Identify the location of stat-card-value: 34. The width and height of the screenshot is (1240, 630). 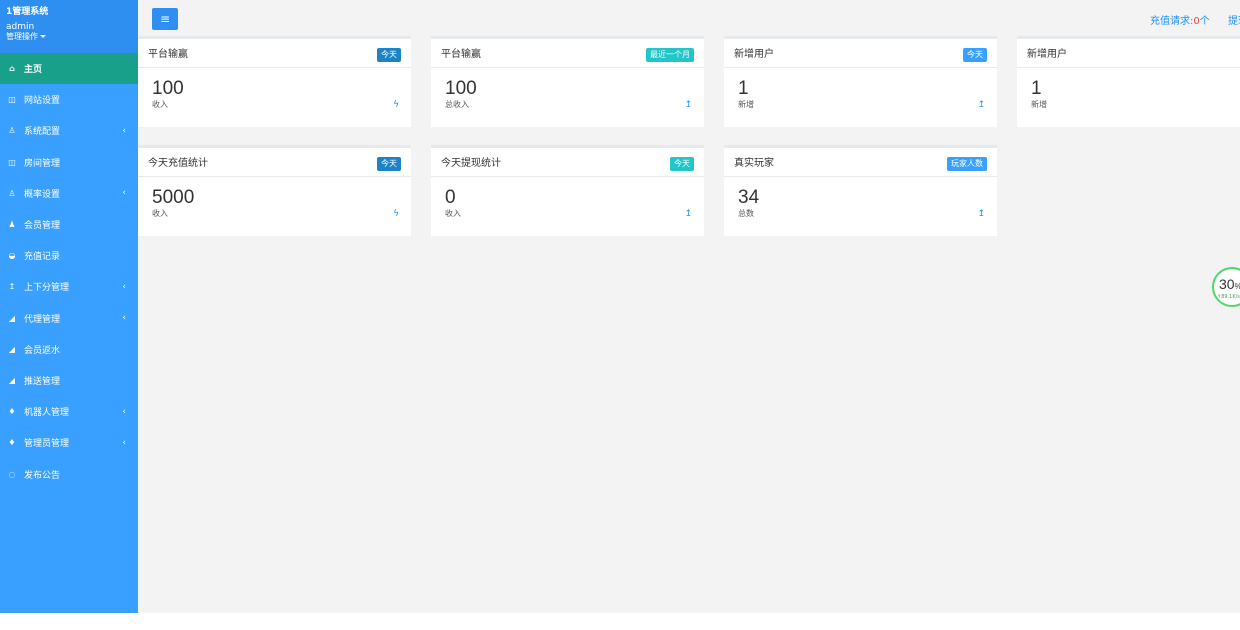
(749, 197).